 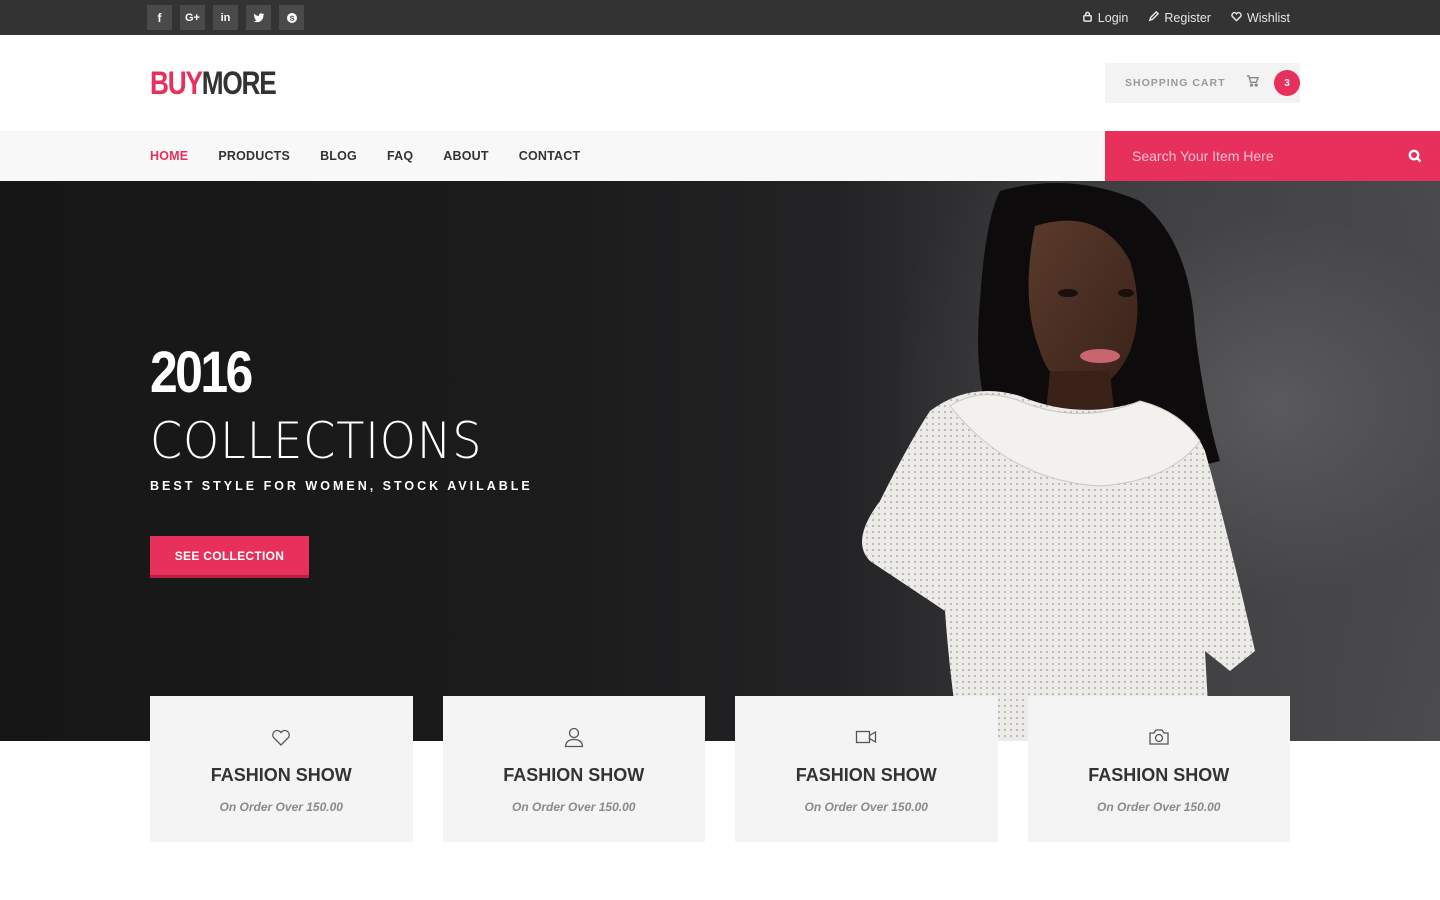 I want to click on camera-icon, so click(x=1159, y=737).